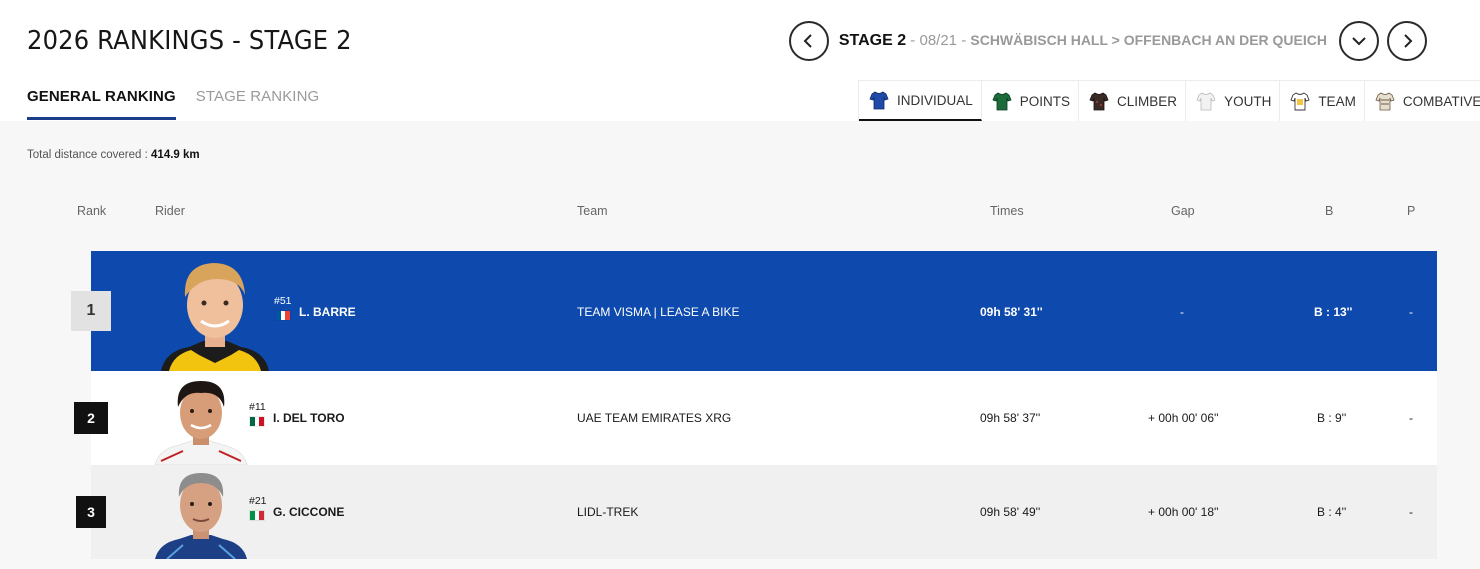 The width and height of the screenshot is (1480, 569). I want to click on rider-name-link: I. DEL TORO, so click(309, 418).